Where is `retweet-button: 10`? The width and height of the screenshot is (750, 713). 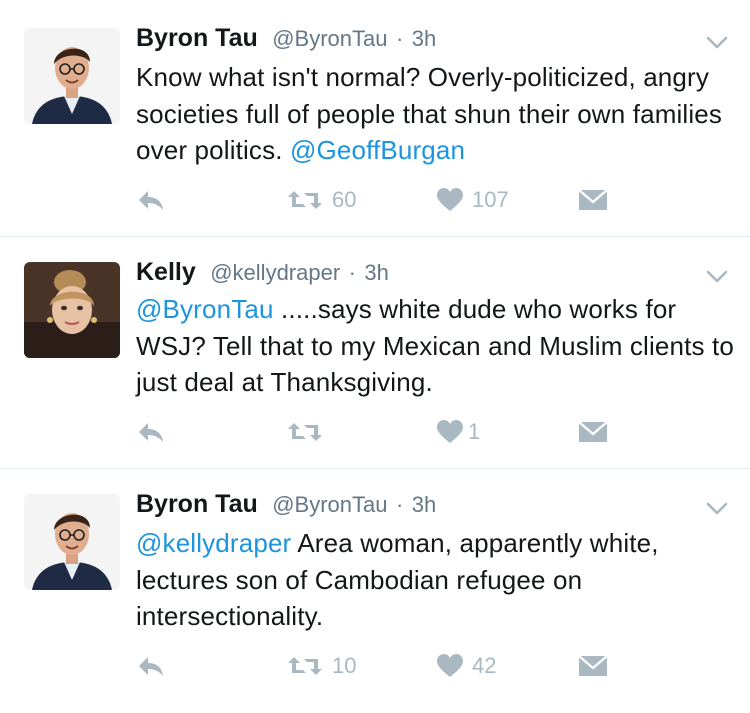
retweet-button: 10 is located at coordinates (321, 666).